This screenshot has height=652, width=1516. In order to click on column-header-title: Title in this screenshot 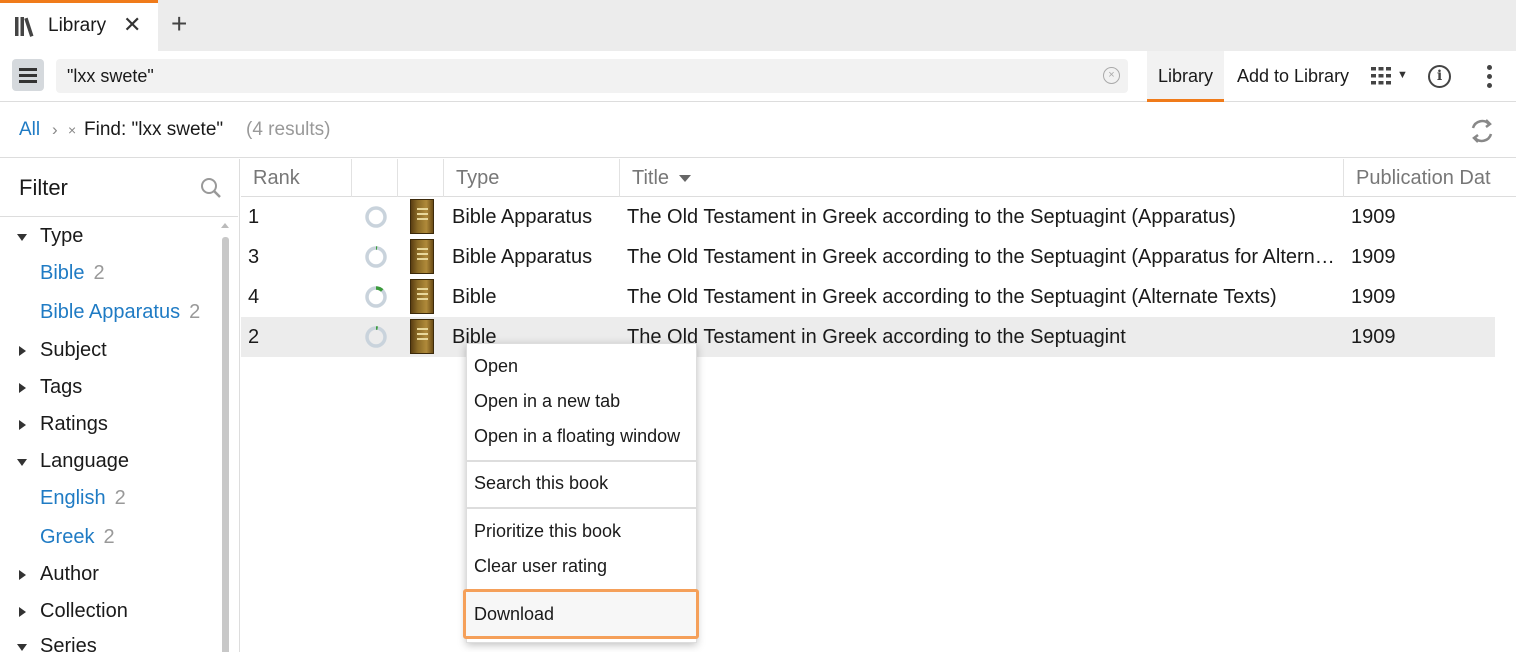, I will do `click(982, 178)`.